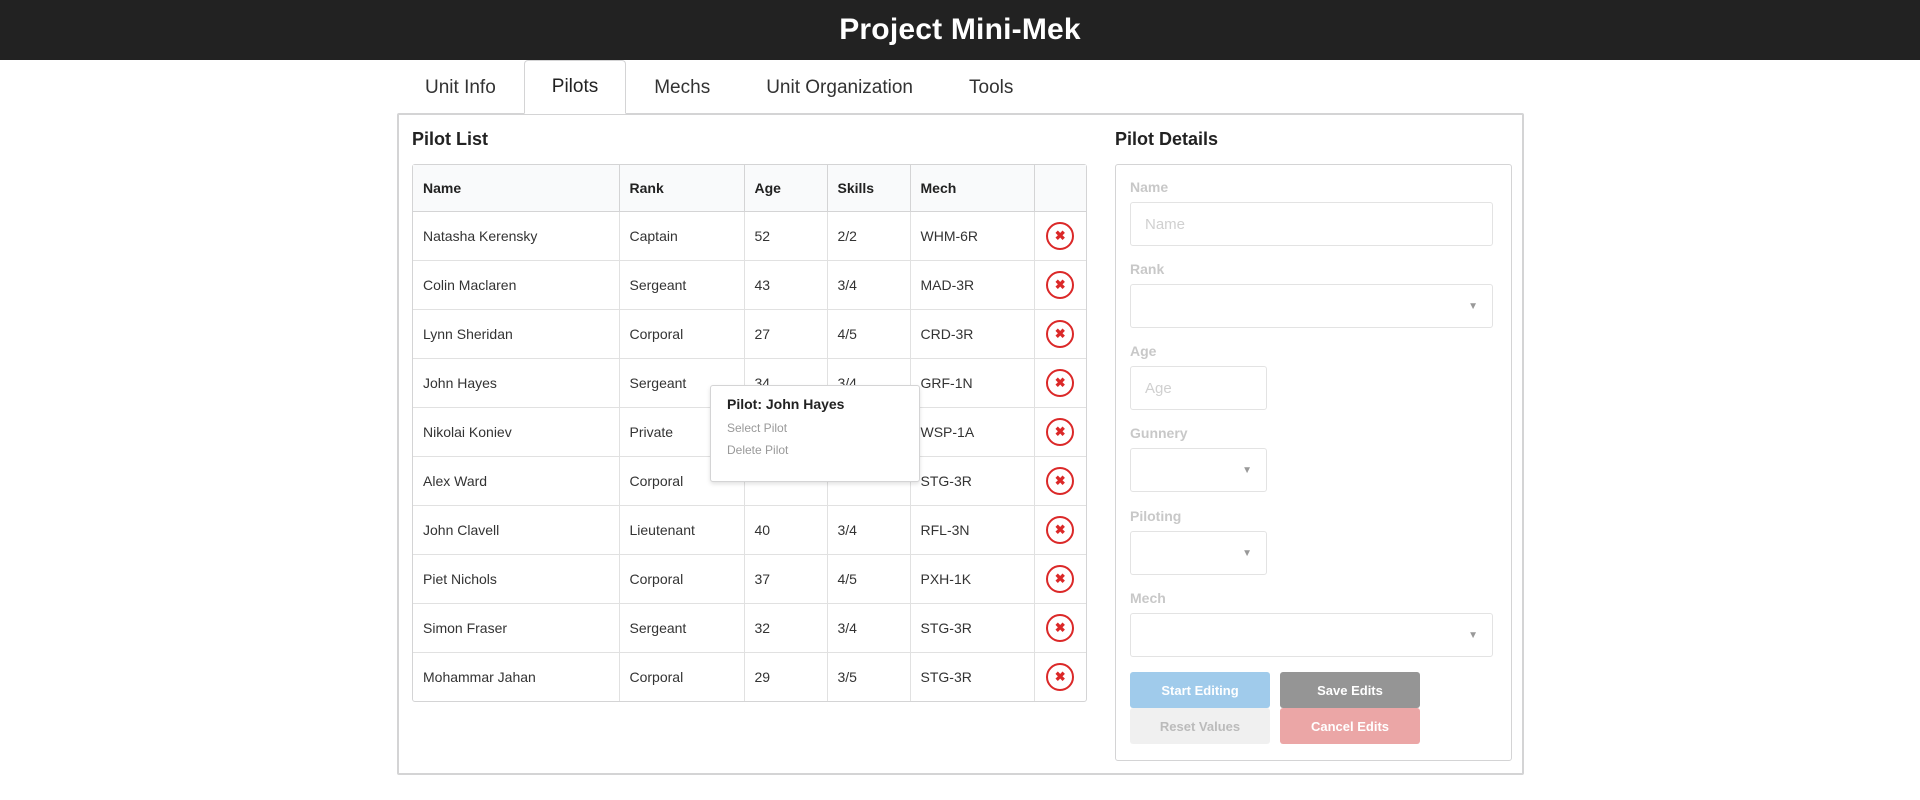 Image resolution: width=1920 pixels, height=800 pixels. Describe the element at coordinates (516, 481) in the screenshot. I see `table-cell-name: Alex Ward` at that location.